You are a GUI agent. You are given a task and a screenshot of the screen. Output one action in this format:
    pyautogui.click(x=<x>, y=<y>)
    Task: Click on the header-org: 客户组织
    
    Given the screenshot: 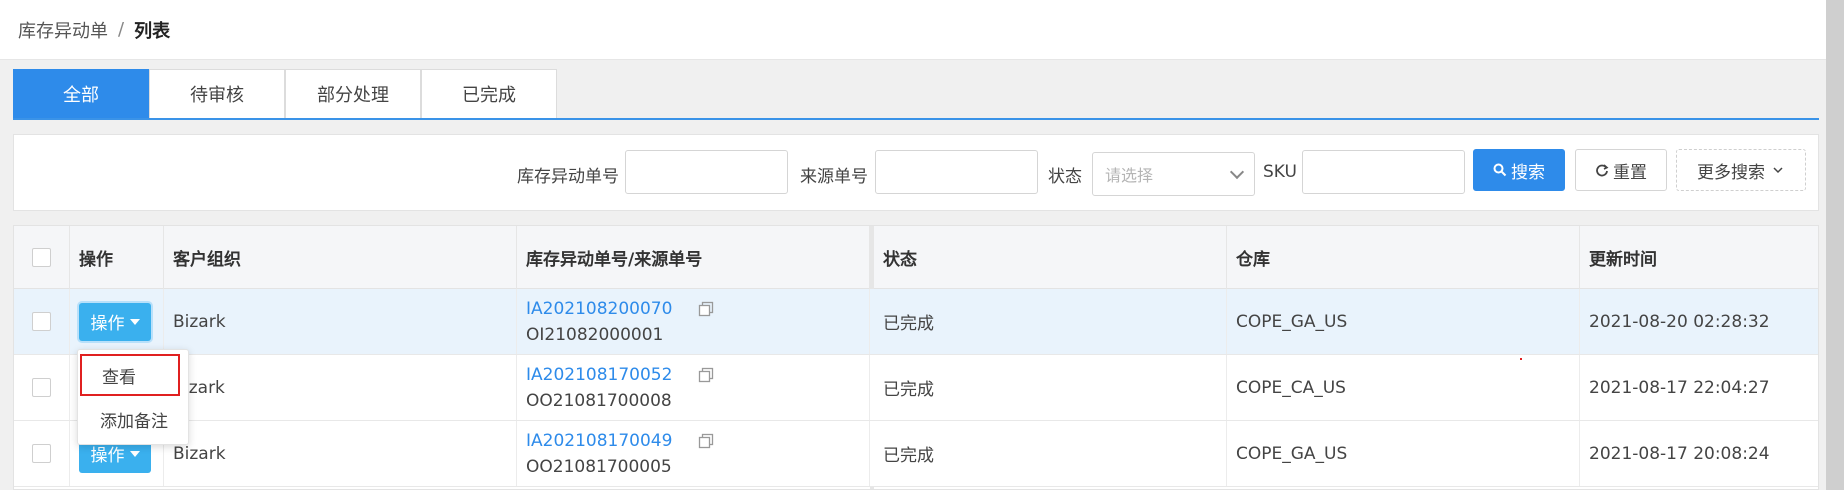 What is the action you would take?
    pyautogui.click(x=340, y=257)
    